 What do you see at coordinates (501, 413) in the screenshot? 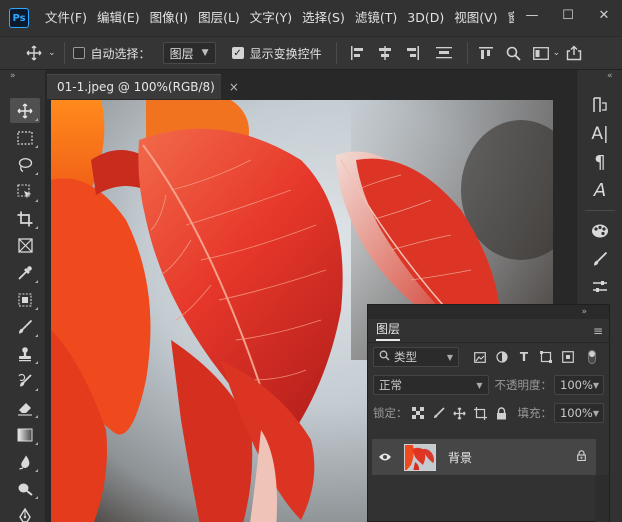
I see `lock-all-icon` at bounding box center [501, 413].